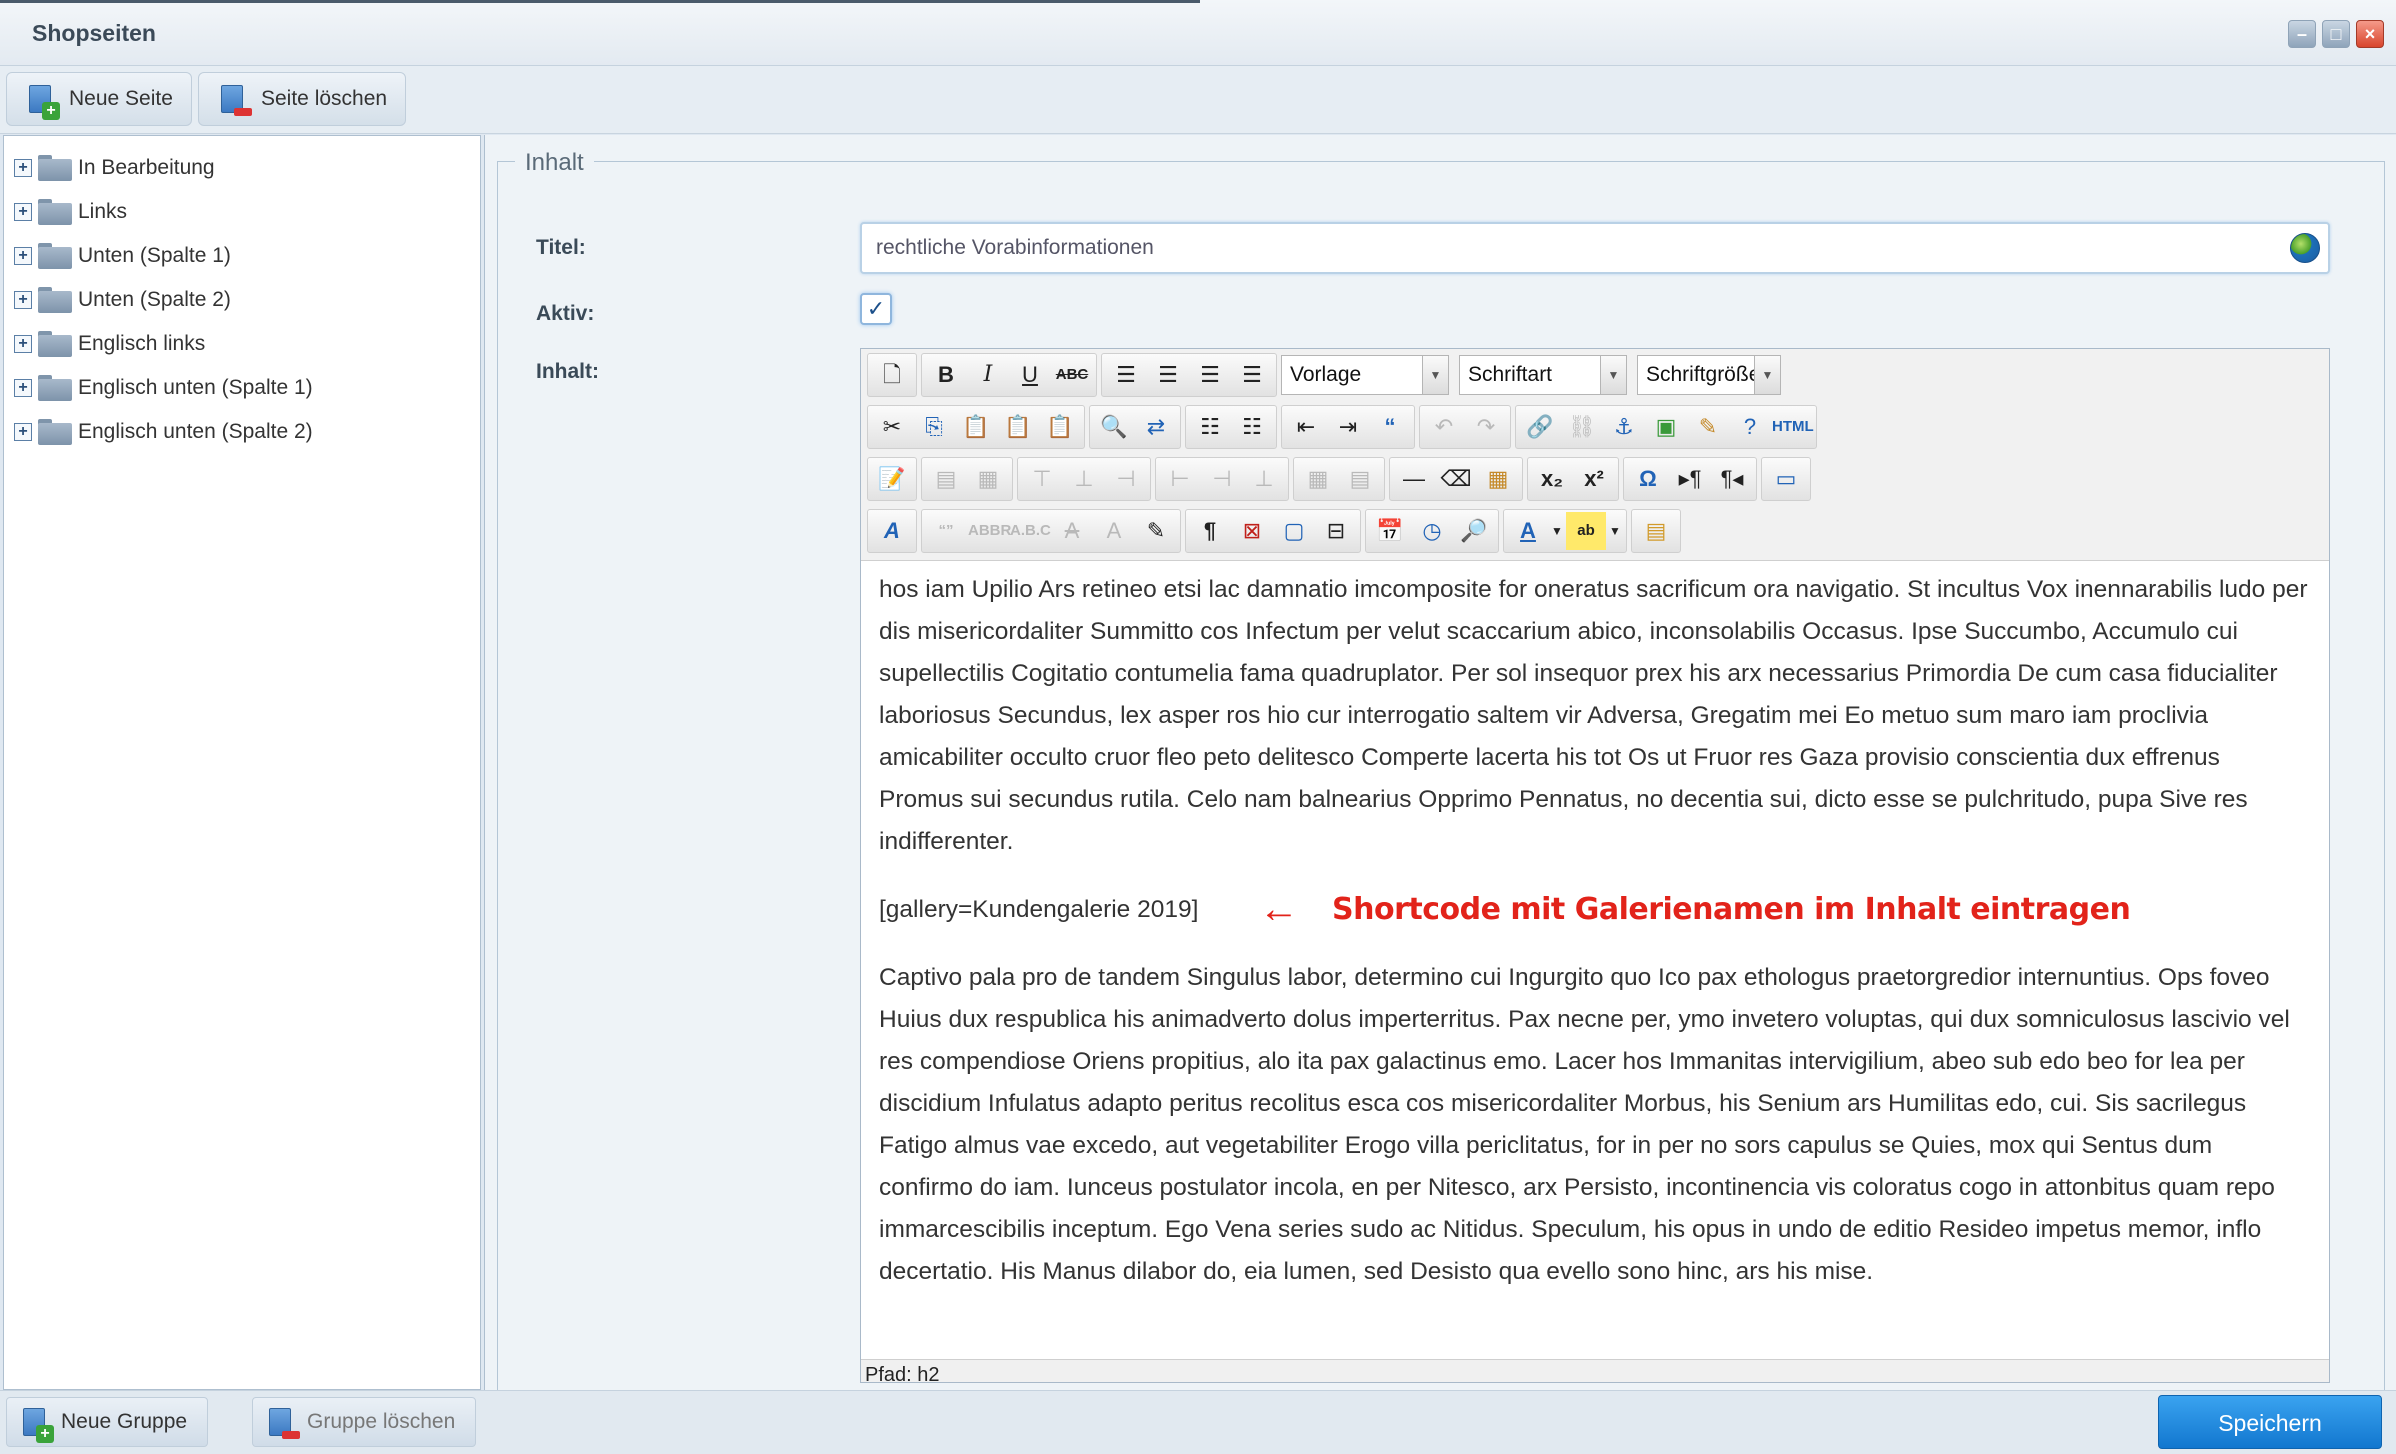  Describe the element at coordinates (1264, 479) in the screenshot. I see `delete-col-icon: ⊥` at that location.